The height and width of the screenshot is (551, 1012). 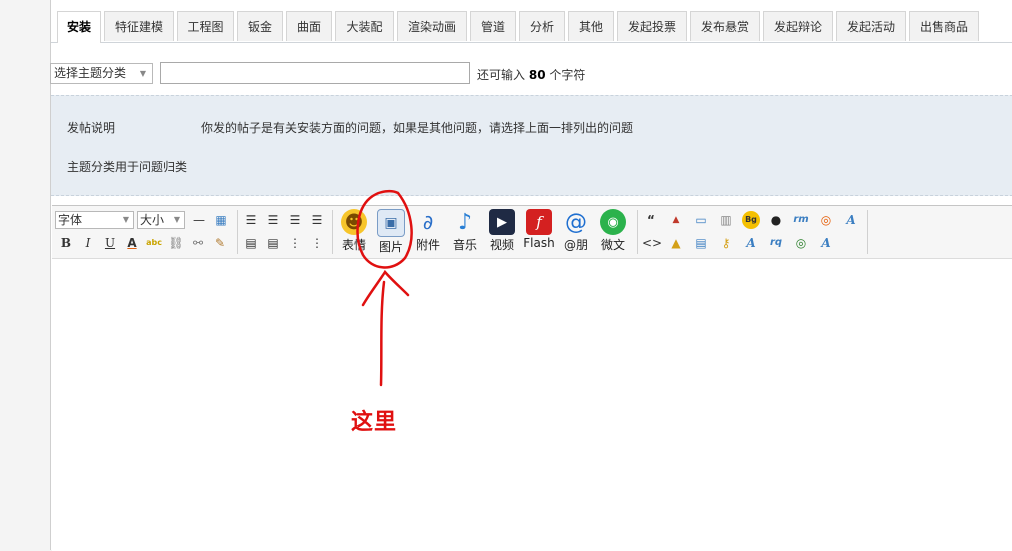 What do you see at coordinates (944, 26) in the screenshot?
I see `tab-sell-goods: 出售商品` at bounding box center [944, 26].